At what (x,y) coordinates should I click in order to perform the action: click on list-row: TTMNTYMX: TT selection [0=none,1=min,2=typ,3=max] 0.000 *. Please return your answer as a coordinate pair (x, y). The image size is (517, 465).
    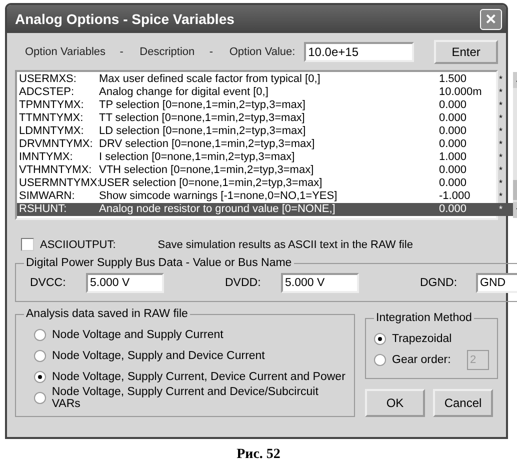
    Looking at the image, I should click on (265, 118).